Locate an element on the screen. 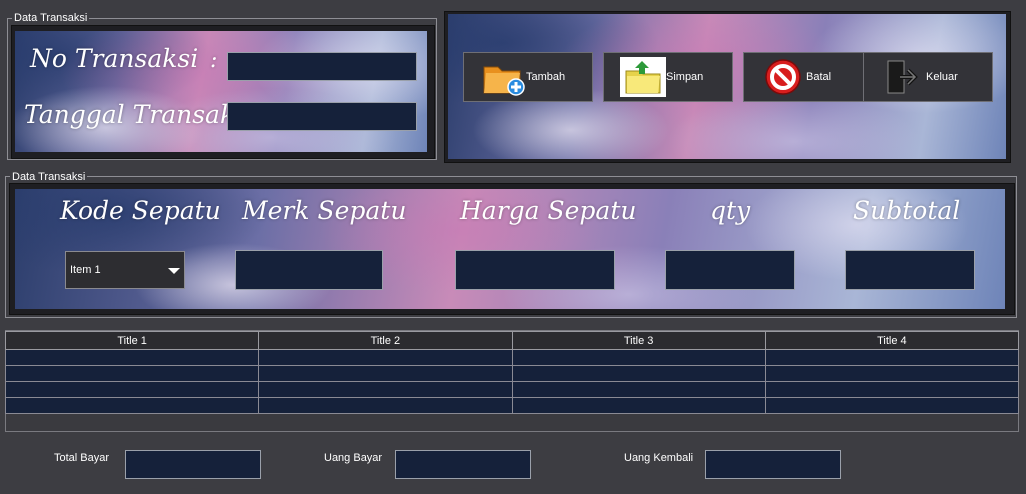 The image size is (1026, 494). table-header-row: Title 1 Title 2 Title 3 Title 4 is located at coordinates (512, 340).